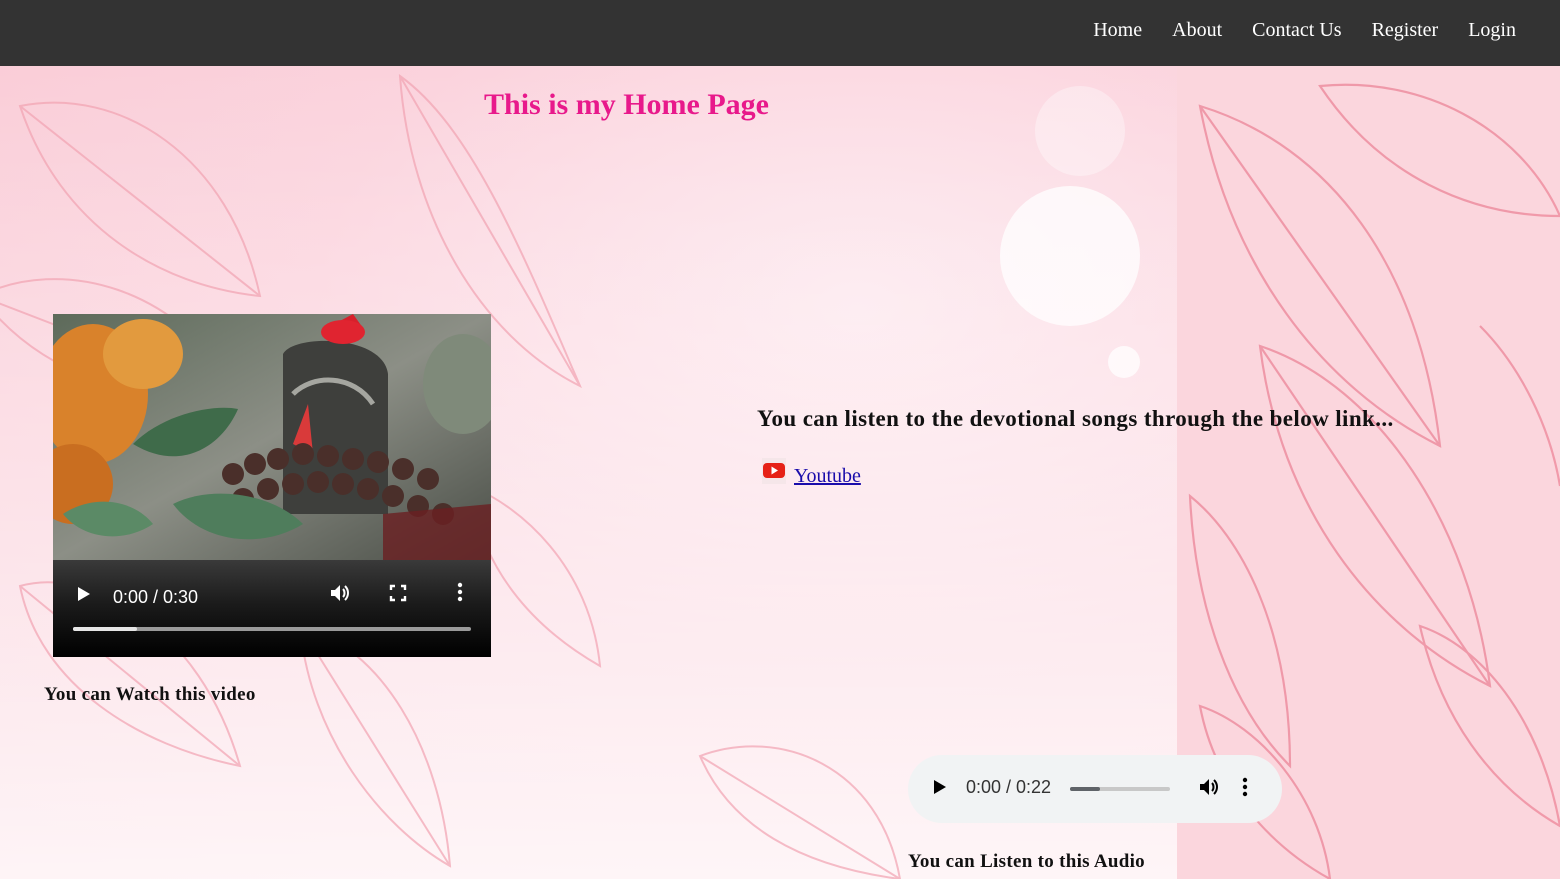  Describe the element at coordinates (780, 33) in the screenshot. I see `top-navbar: Home About Contact Us Register Login` at that location.